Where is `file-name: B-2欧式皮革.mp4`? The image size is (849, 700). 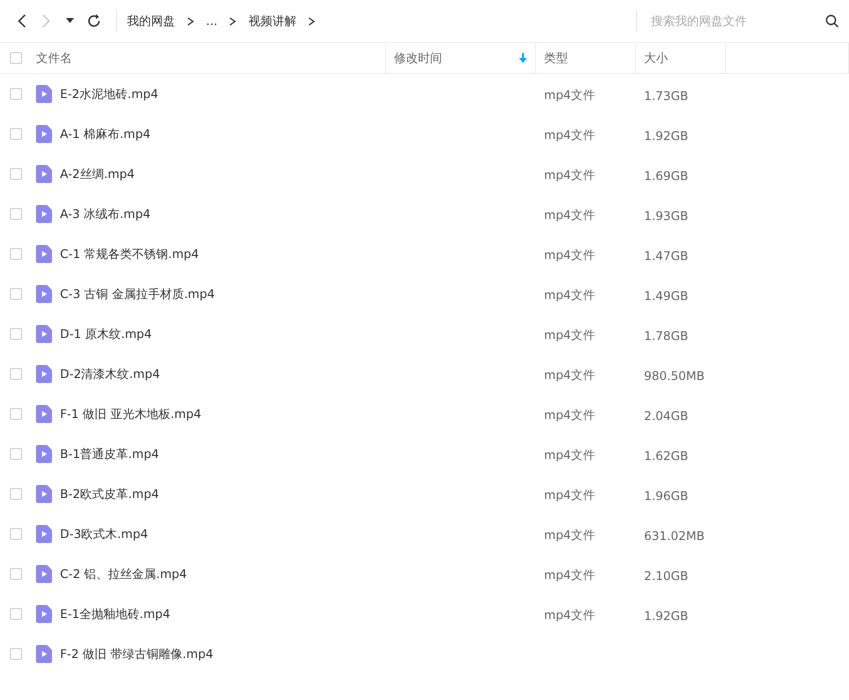 file-name: B-2欧式皮革.mp4 is located at coordinates (109, 494).